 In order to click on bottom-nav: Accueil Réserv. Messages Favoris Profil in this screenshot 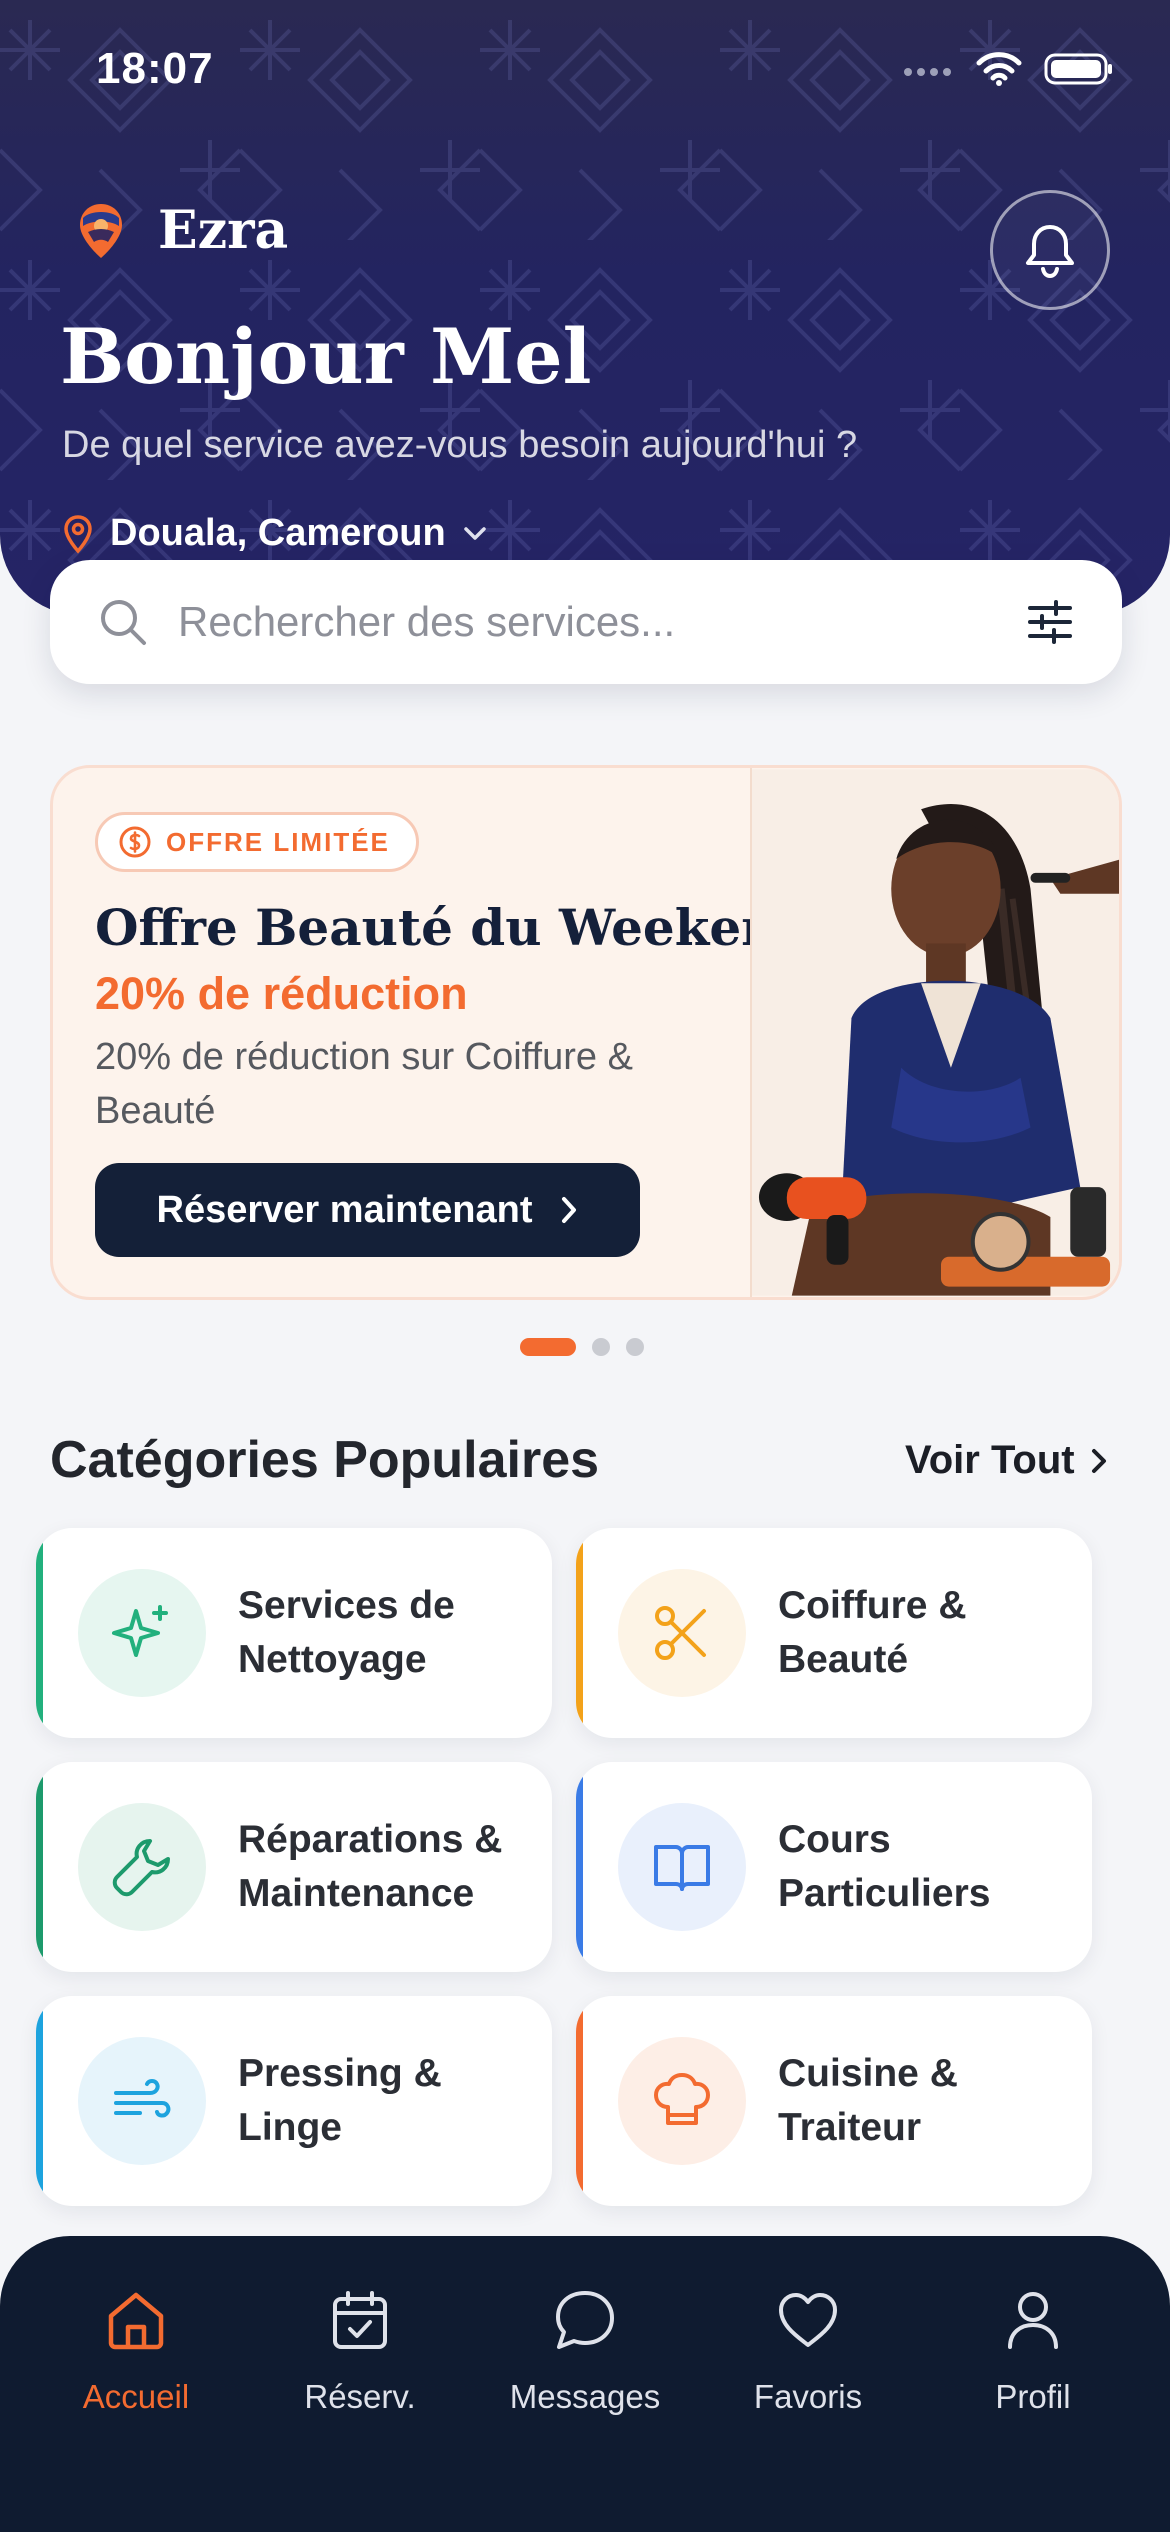, I will do `click(585, 2384)`.